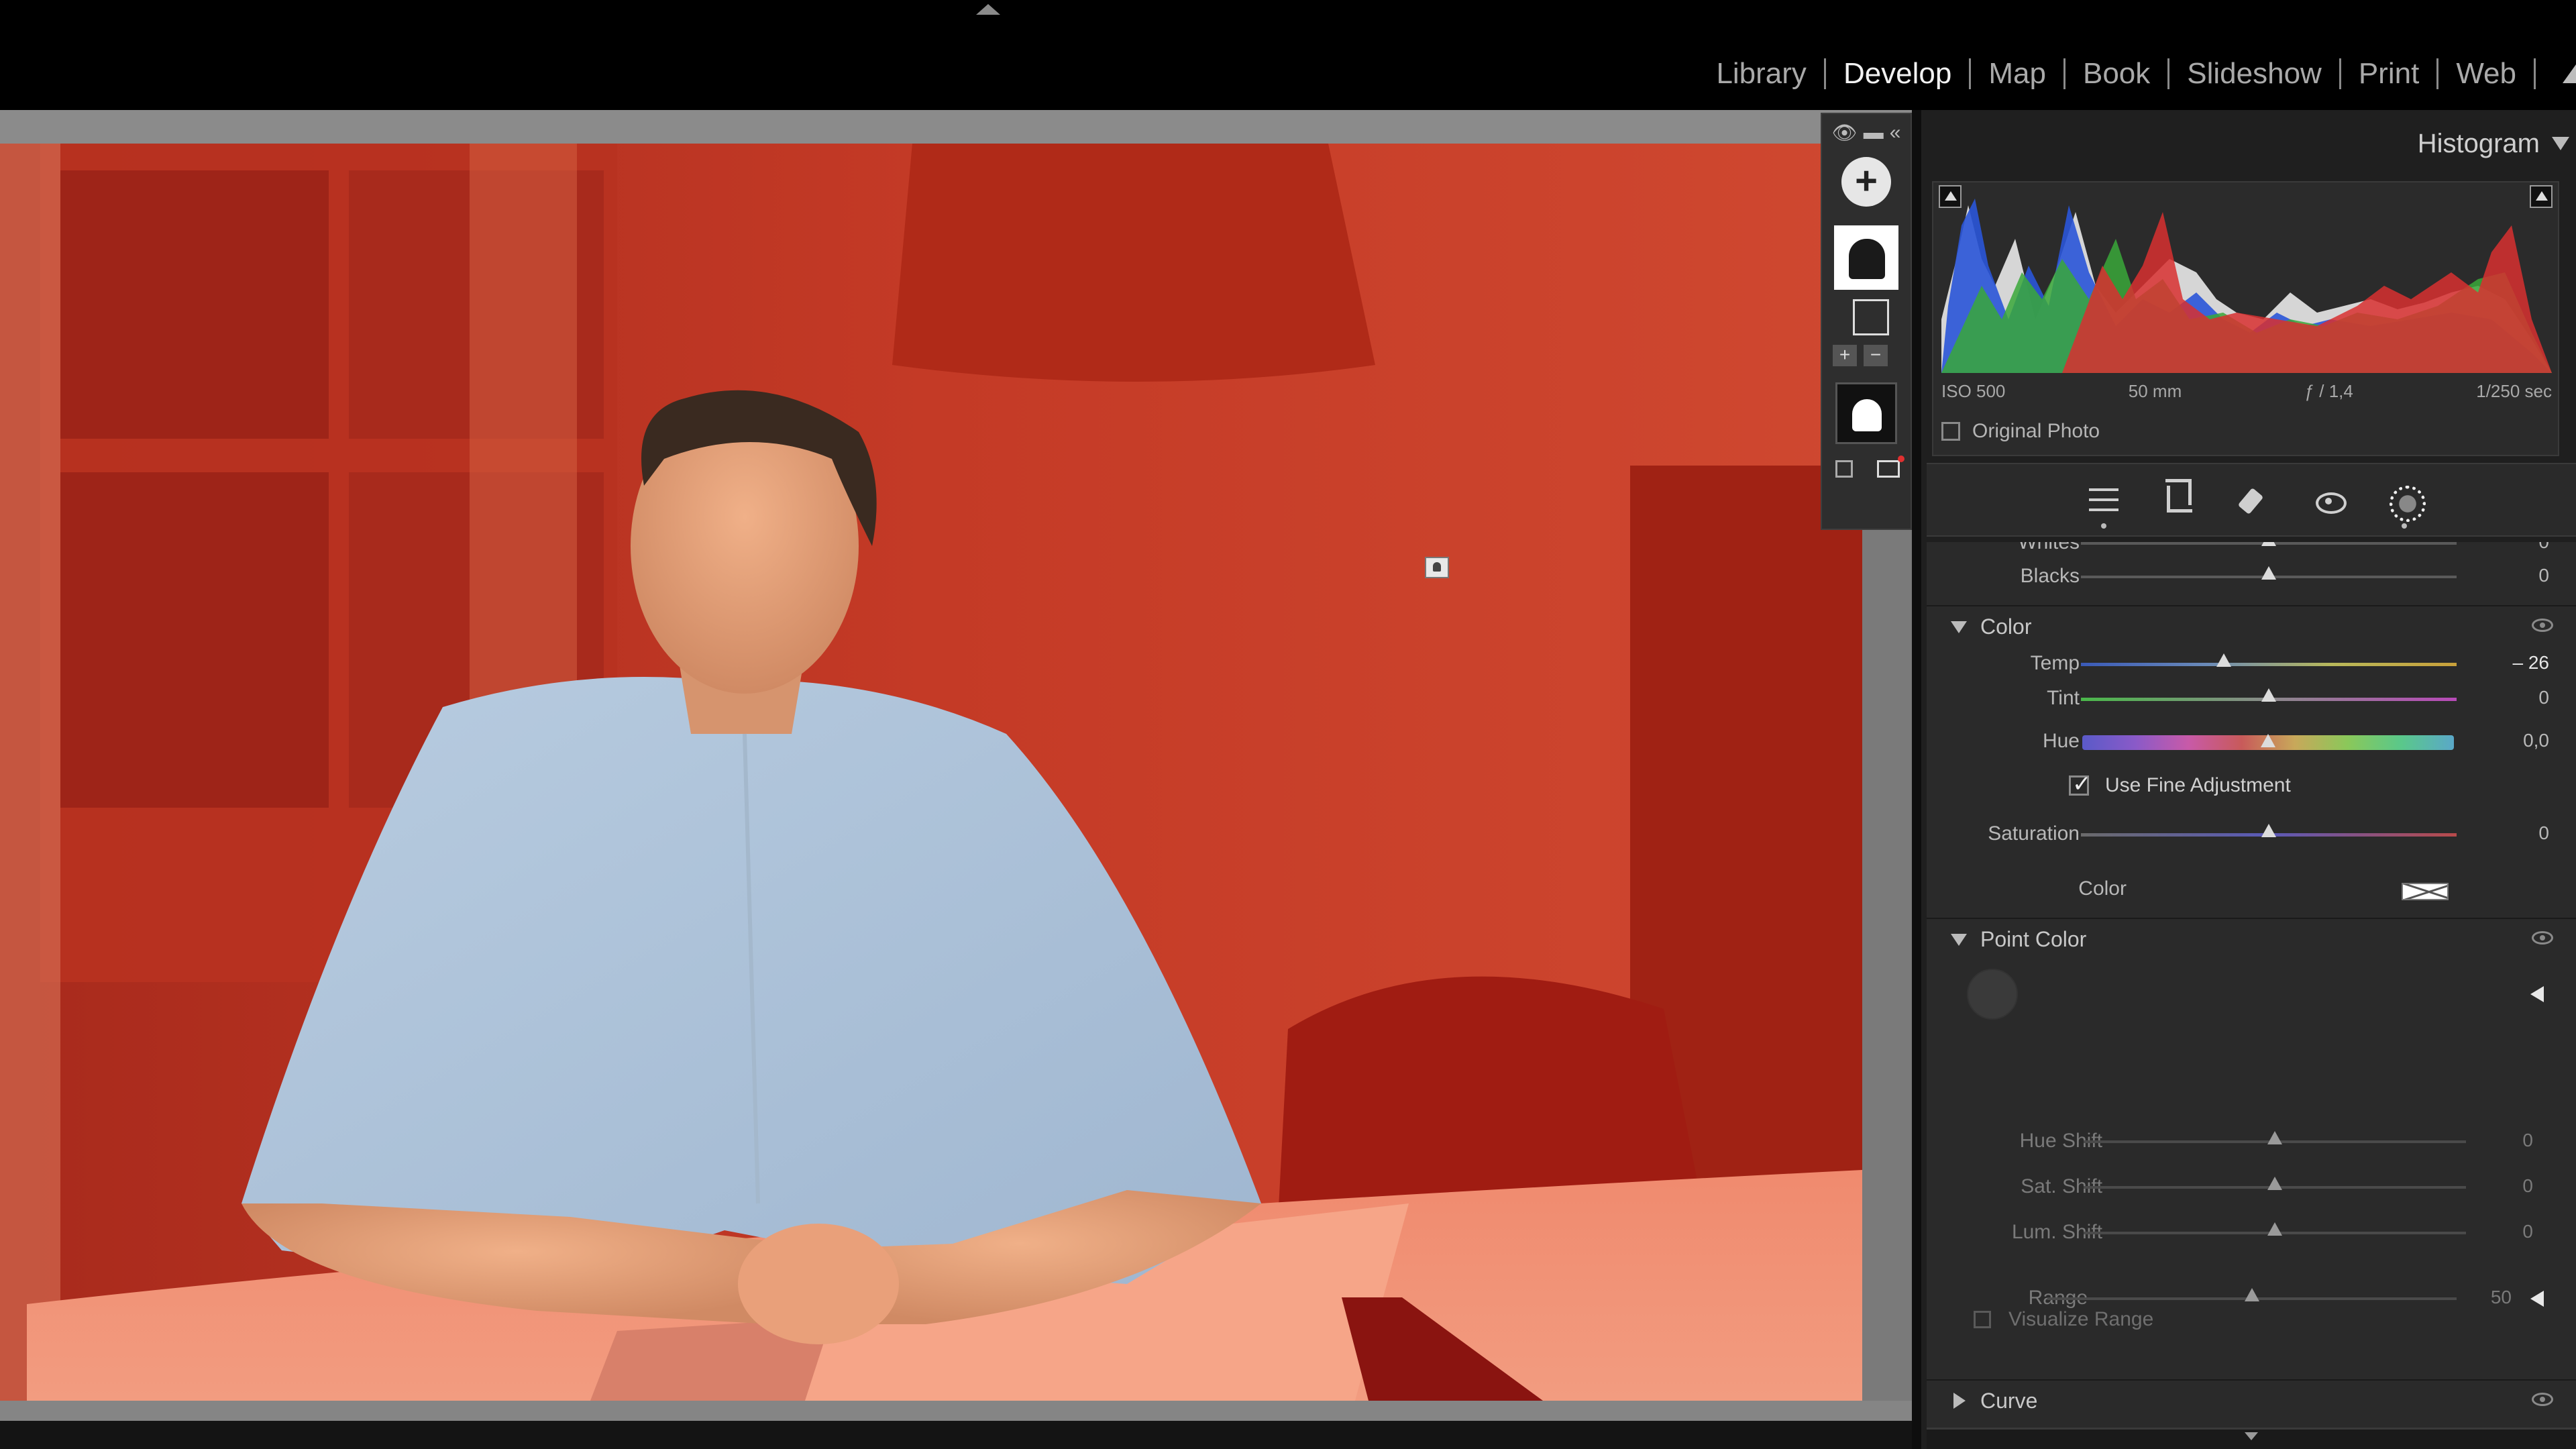 The image size is (2576, 1449). What do you see at coordinates (2251, 1400) in the screenshot?
I see `curve-section-header: Curve` at bounding box center [2251, 1400].